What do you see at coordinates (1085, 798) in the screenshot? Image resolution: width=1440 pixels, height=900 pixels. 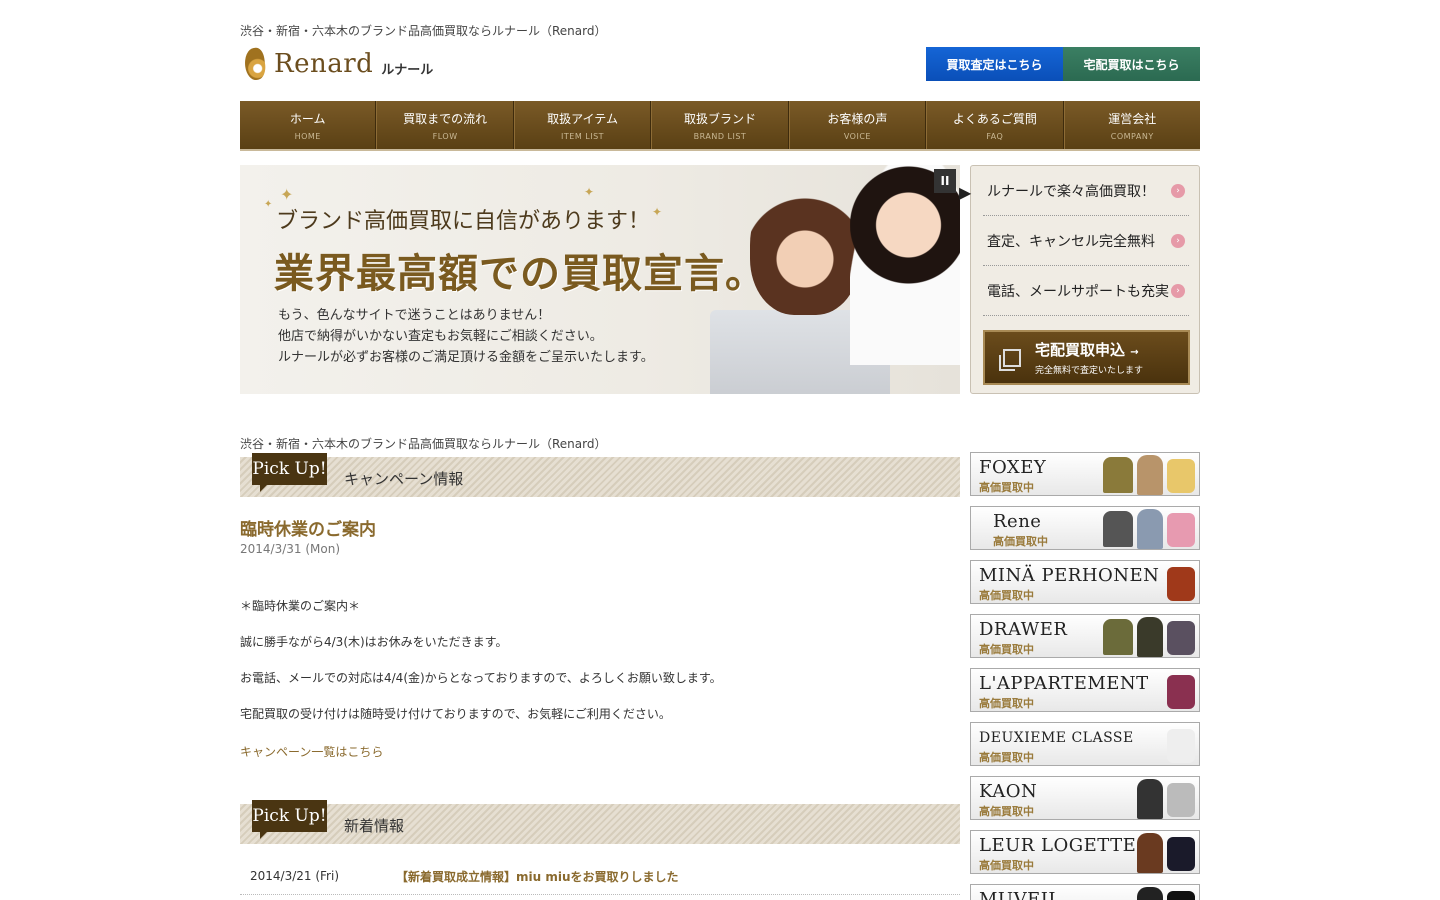 I see `brand-banner-kaon: KAON 高価買取中` at bounding box center [1085, 798].